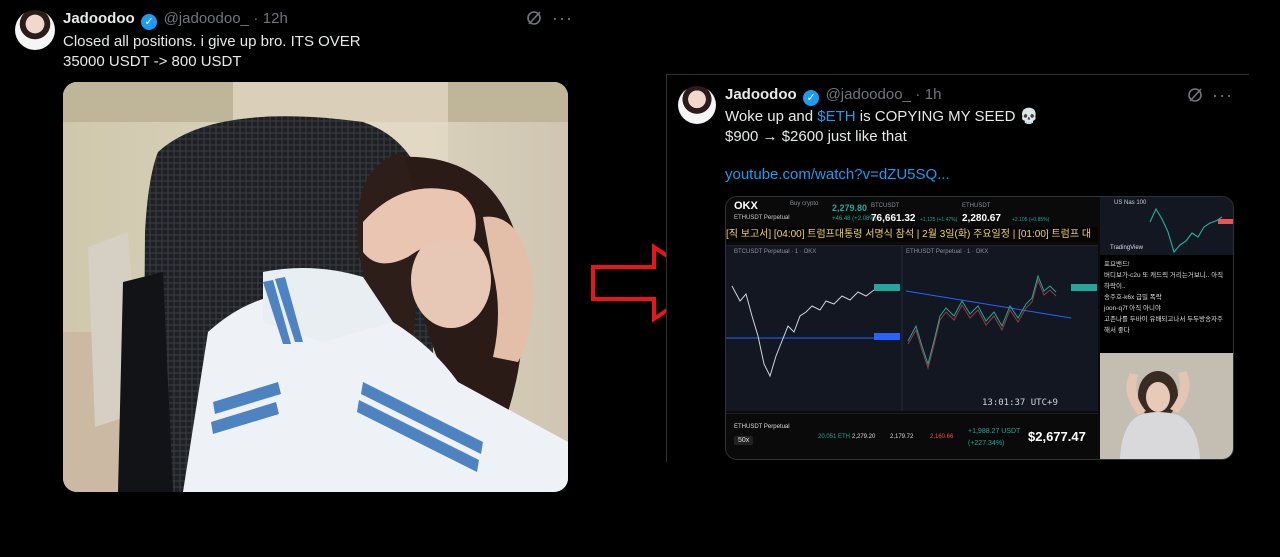 Image resolution: width=1280 pixels, height=557 pixels. Describe the element at coordinates (275, 18) in the screenshot. I see `tweet-time: 12h` at that location.